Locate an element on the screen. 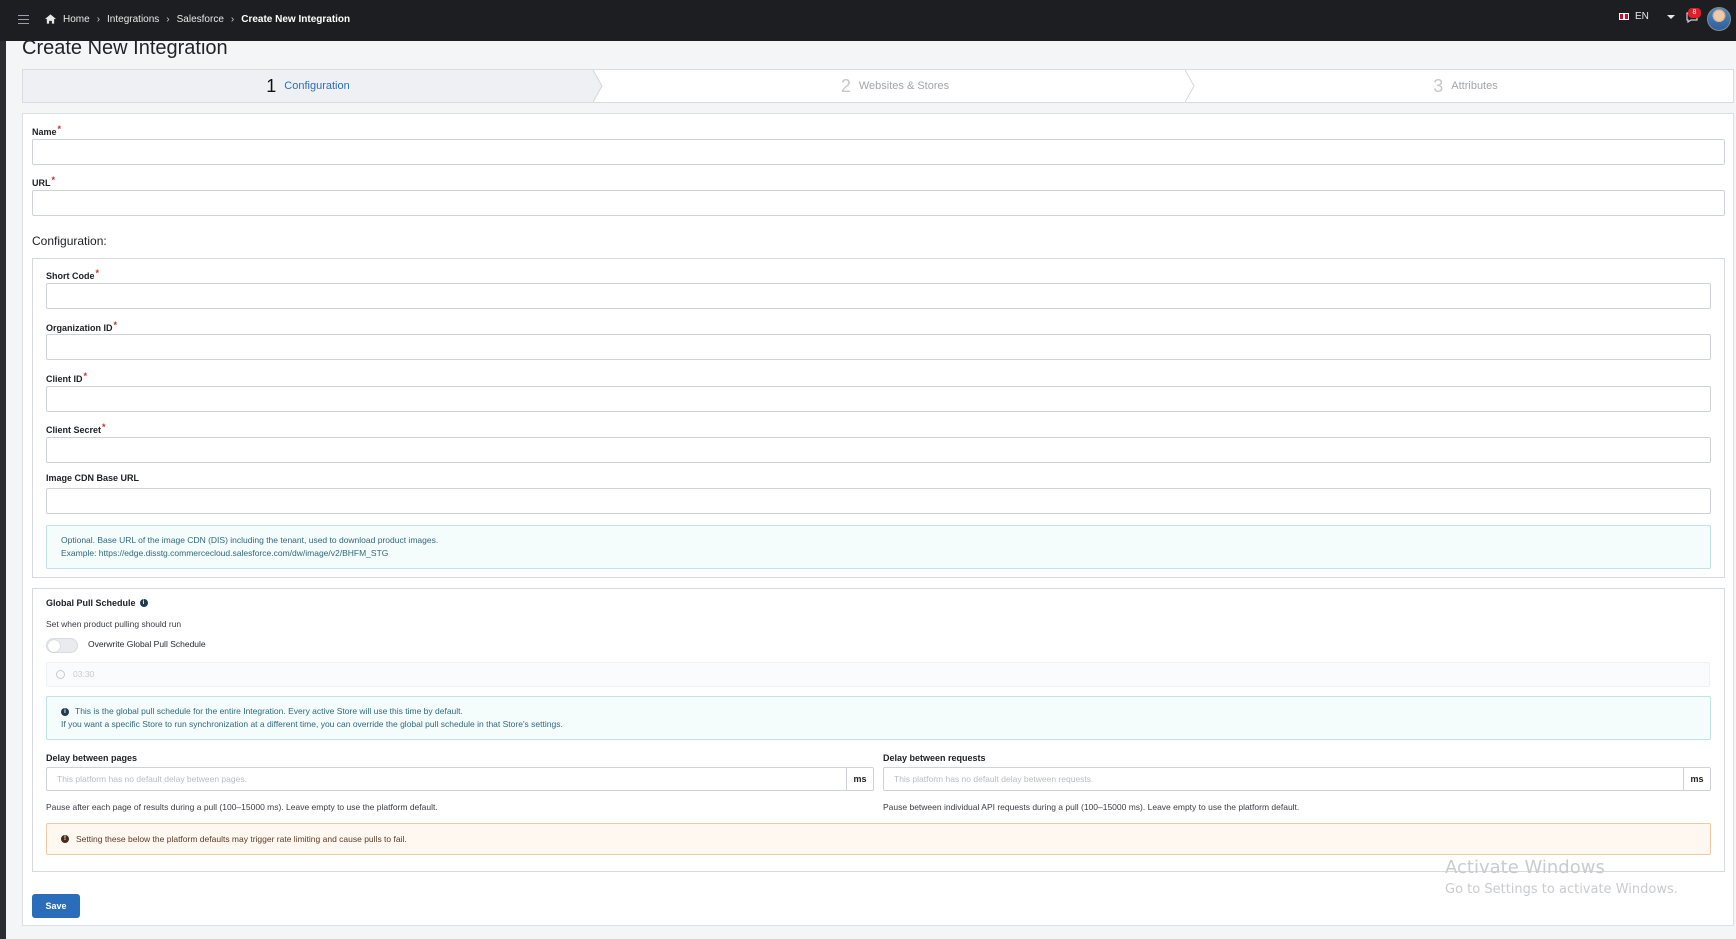 This screenshot has height=939, width=1736. client-id-label: Client ID* is located at coordinates (66, 377).